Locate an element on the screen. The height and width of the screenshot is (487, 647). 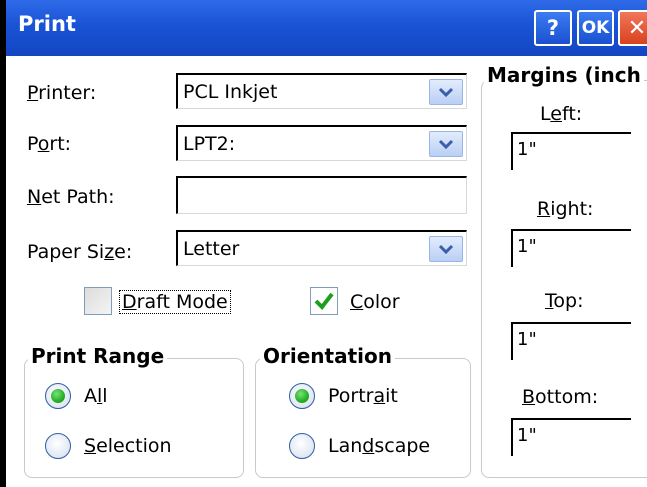
color-label: Color is located at coordinates (375, 302).